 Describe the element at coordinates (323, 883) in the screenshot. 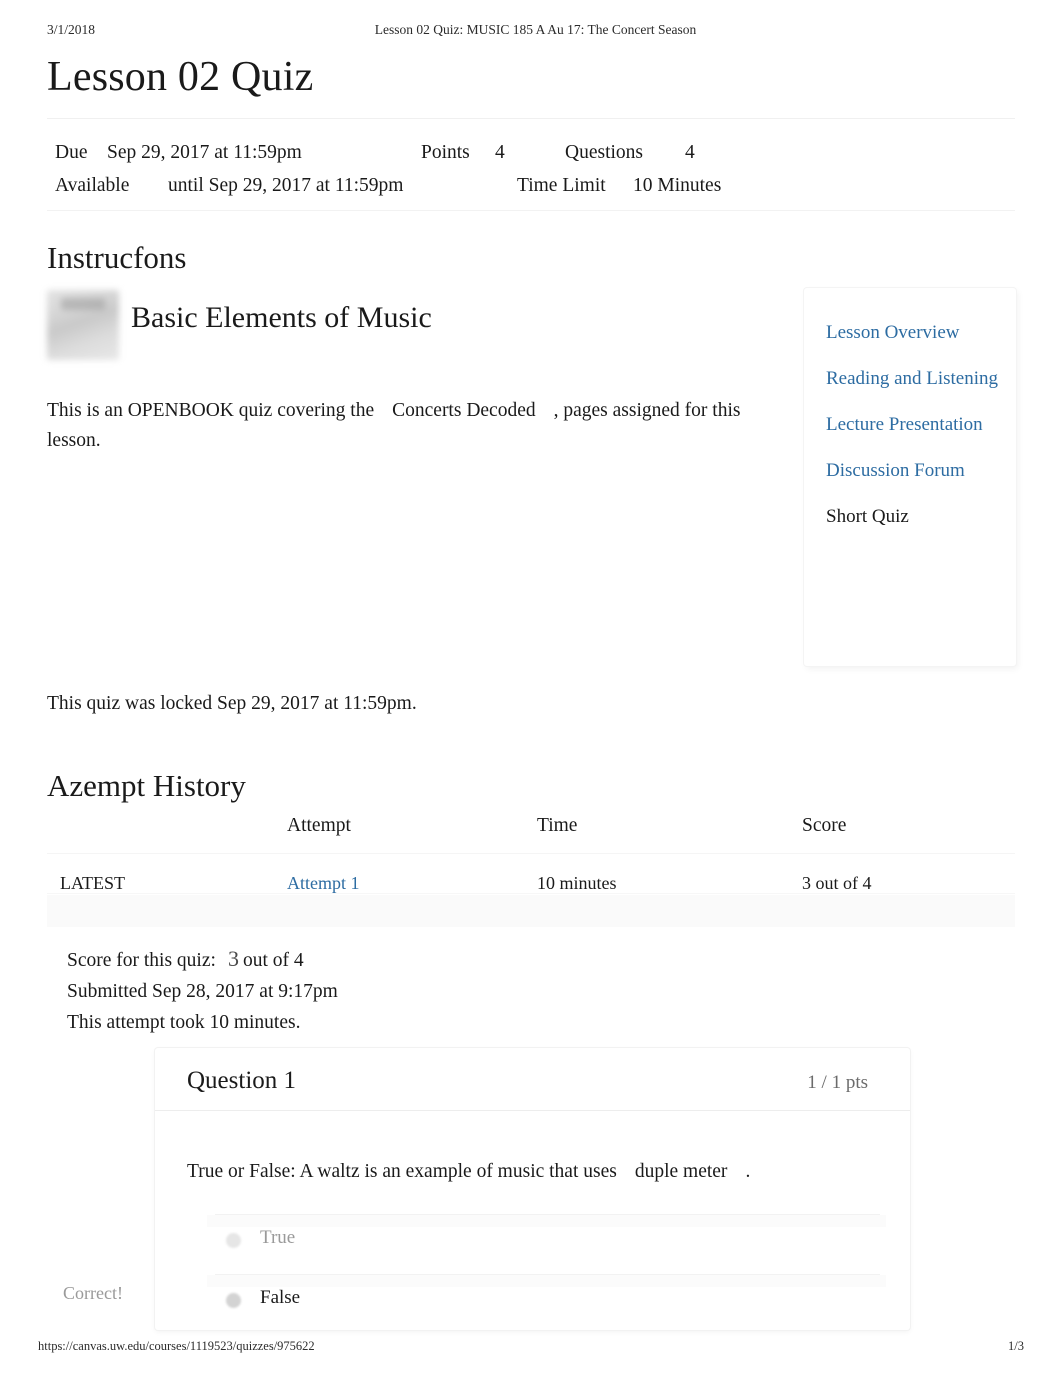

I see `attempt-link: Attempt 1` at that location.